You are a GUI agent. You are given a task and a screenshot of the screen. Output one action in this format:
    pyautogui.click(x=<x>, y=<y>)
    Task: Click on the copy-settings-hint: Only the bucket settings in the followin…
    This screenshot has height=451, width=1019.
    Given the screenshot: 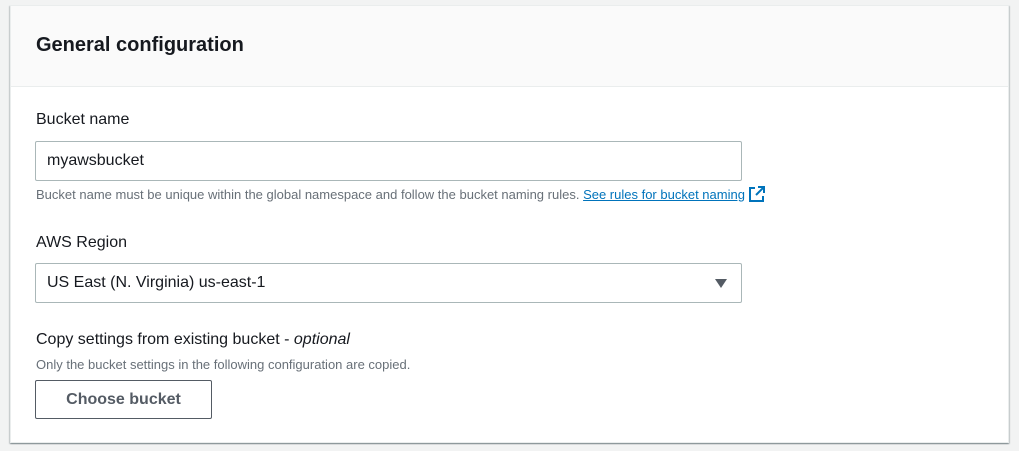 What is the action you would take?
    pyautogui.click(x=223, y=364)
    